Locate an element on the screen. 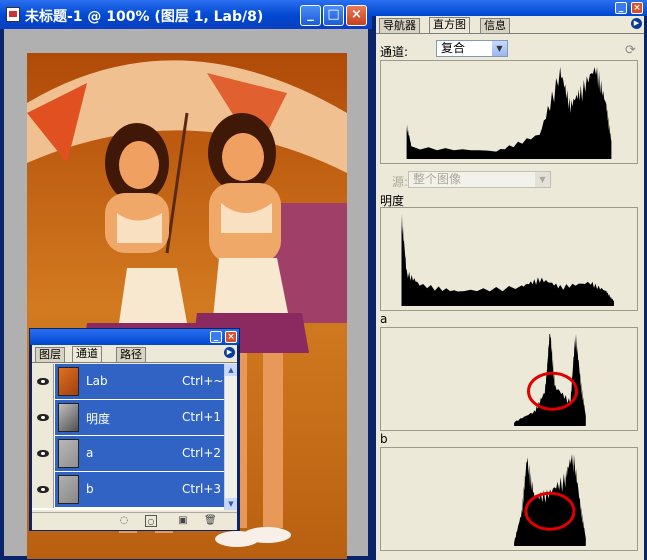 The width and height of the screenshot is (647, 560). channel-select-value: 复合 is located at coordinates (453, 48).